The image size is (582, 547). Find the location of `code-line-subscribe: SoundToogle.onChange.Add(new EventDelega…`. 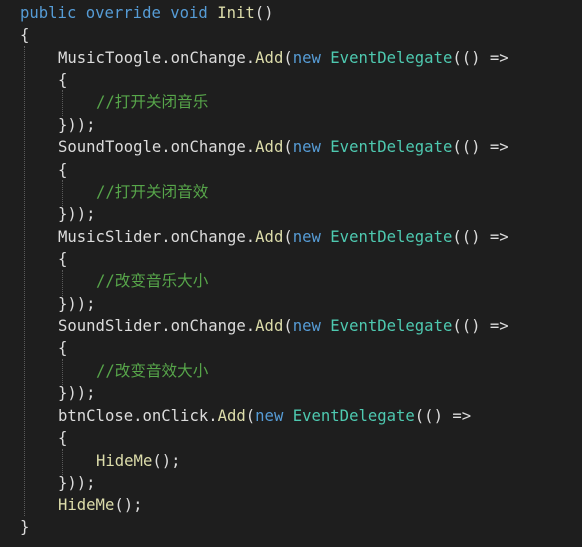

code-line-subscribe: SoundToogle.onChange.Add(new EventDelega… is located at coordinates (283, 147).